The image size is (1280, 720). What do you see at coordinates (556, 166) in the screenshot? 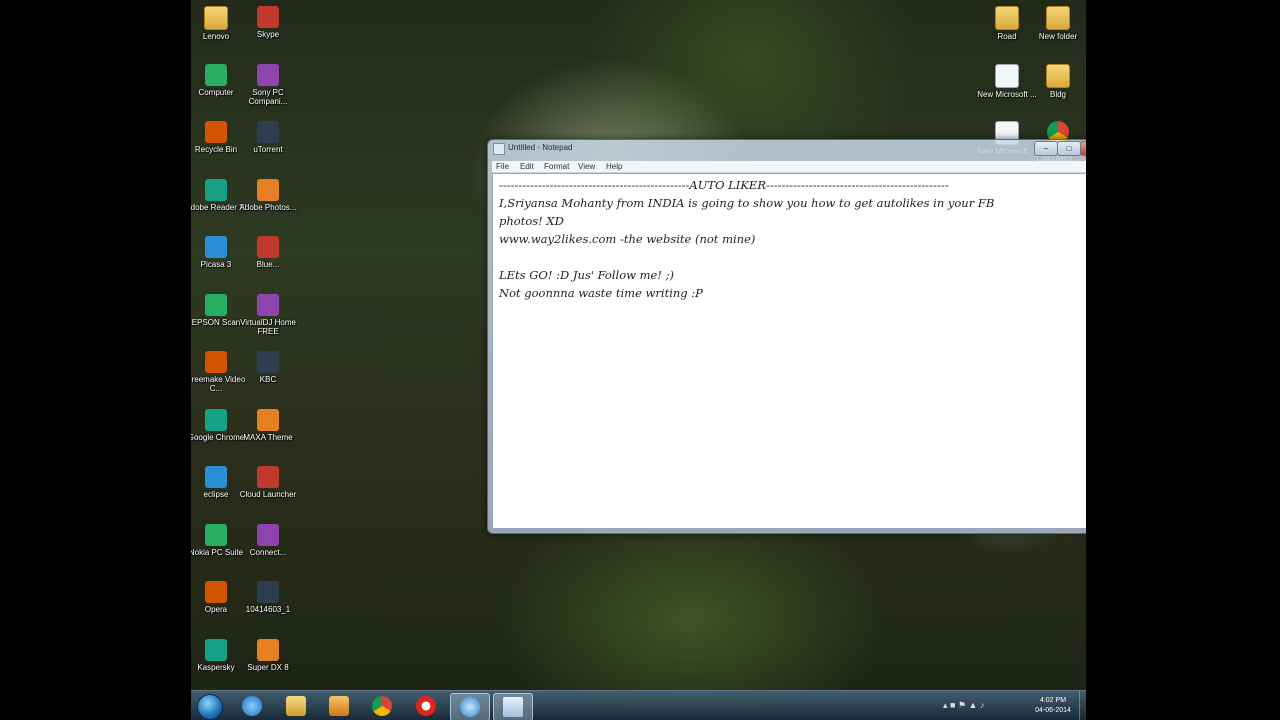
I see `menu-format: Format` at bounding box center [556, 166].